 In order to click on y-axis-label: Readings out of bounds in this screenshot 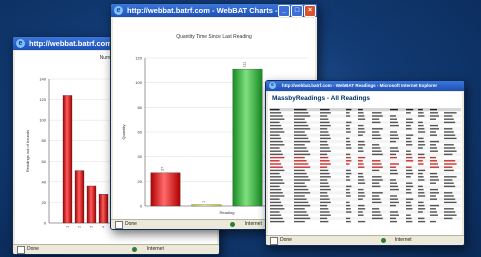, I will do `click(27, 151)`.